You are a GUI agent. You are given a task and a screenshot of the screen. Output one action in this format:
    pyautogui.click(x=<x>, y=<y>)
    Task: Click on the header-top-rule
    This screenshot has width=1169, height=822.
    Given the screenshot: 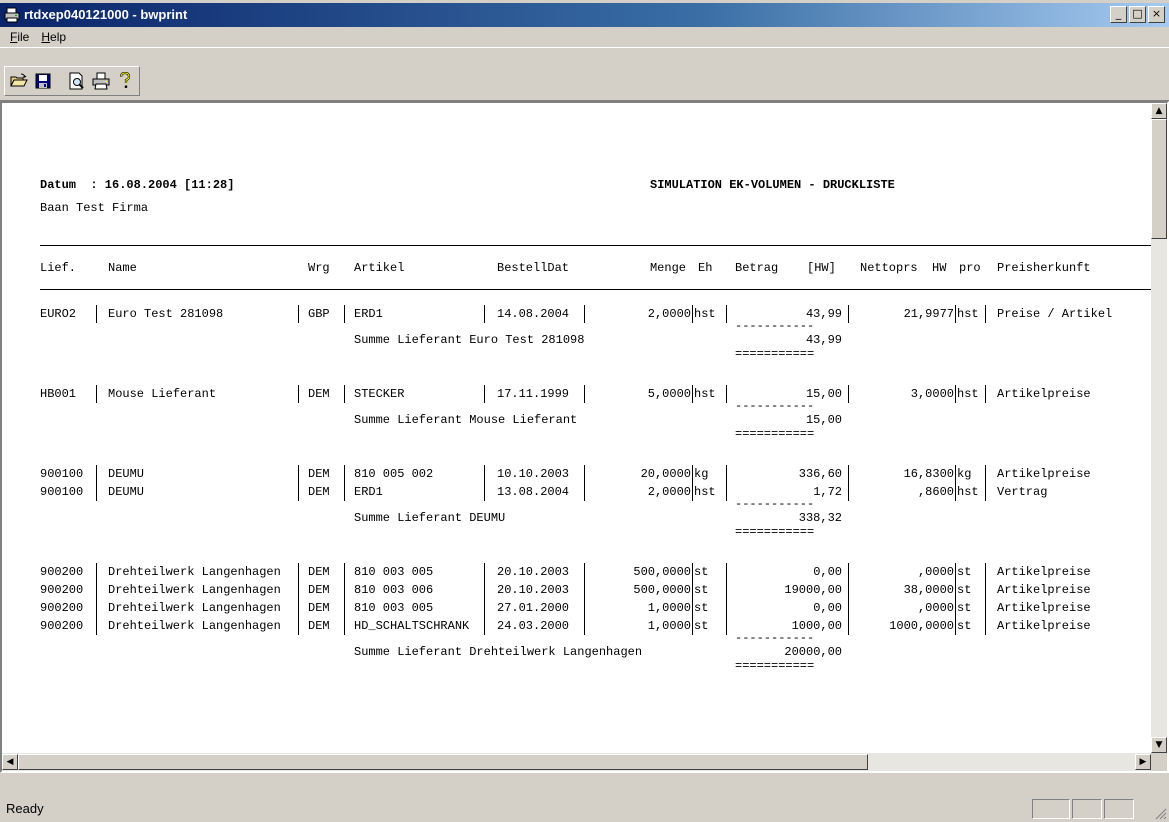 What is the action you would take?
    pyautogui.click(x=595, y=245)
    